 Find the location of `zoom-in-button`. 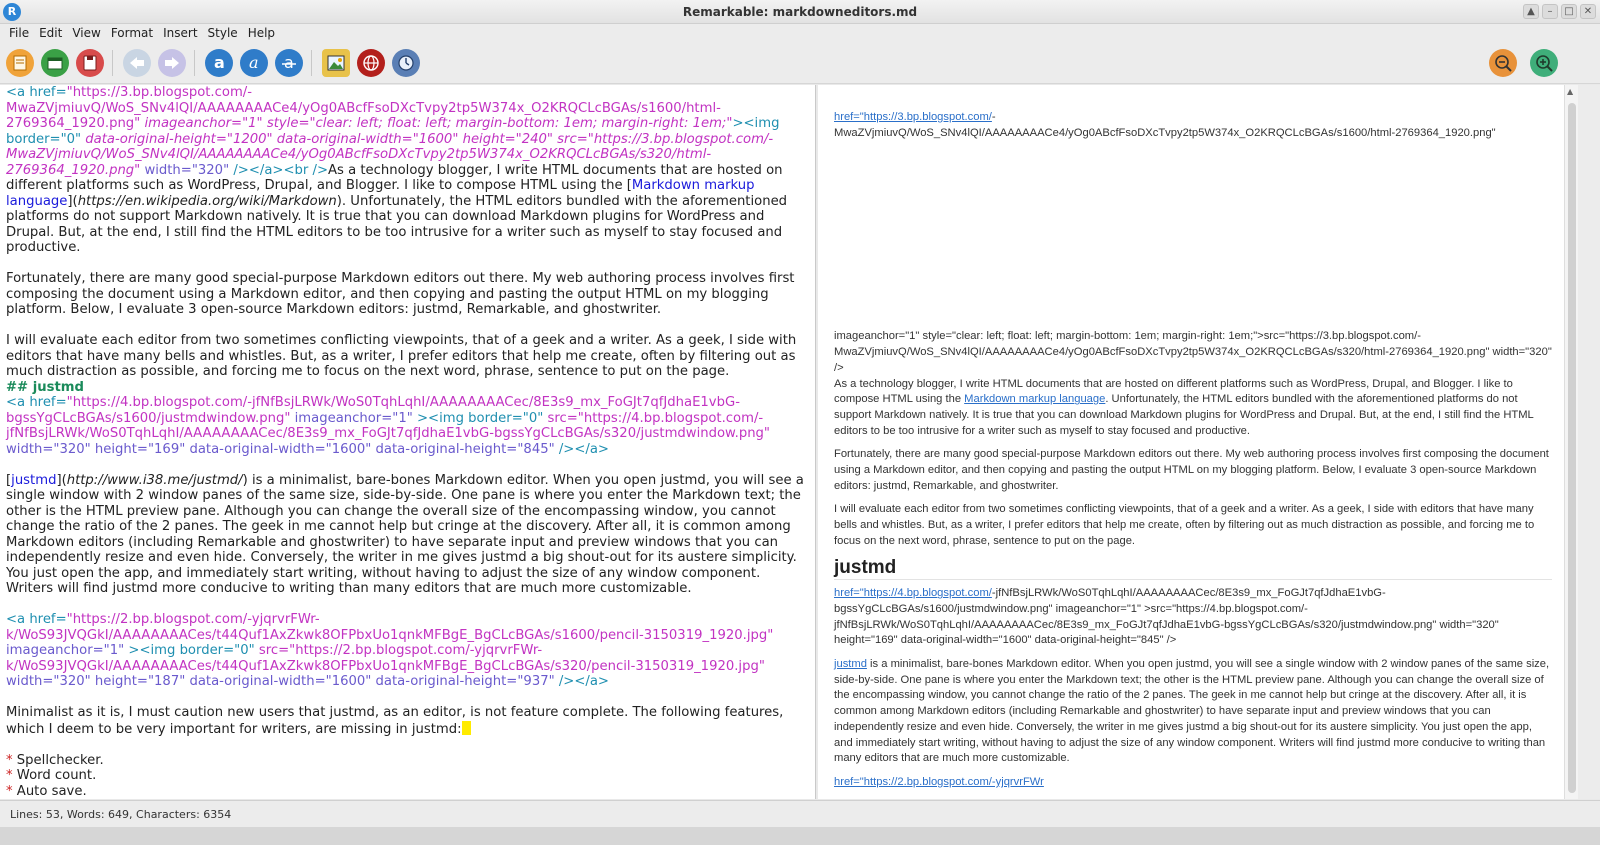

zoom-in-button is located at coordinates (1544, 63).